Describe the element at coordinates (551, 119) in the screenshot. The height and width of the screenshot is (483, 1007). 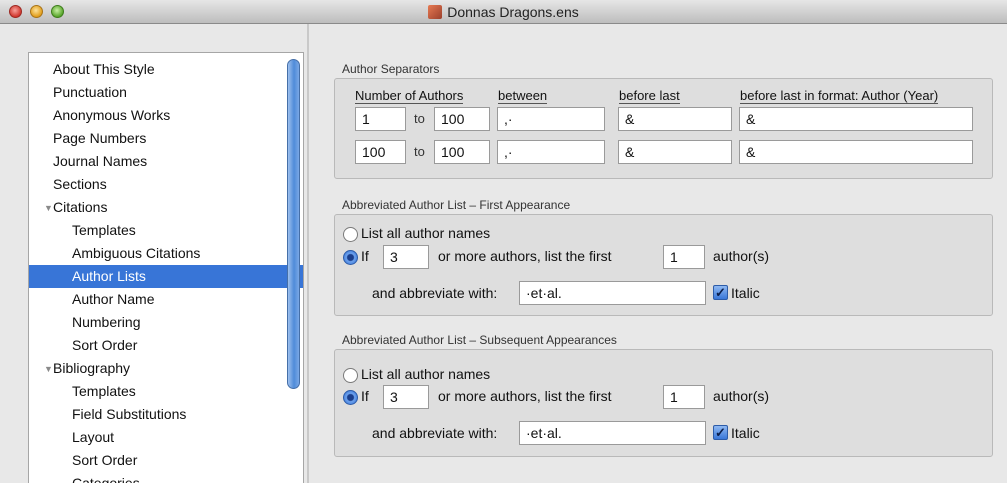
I see `row1-between-field: ,·` at that location.